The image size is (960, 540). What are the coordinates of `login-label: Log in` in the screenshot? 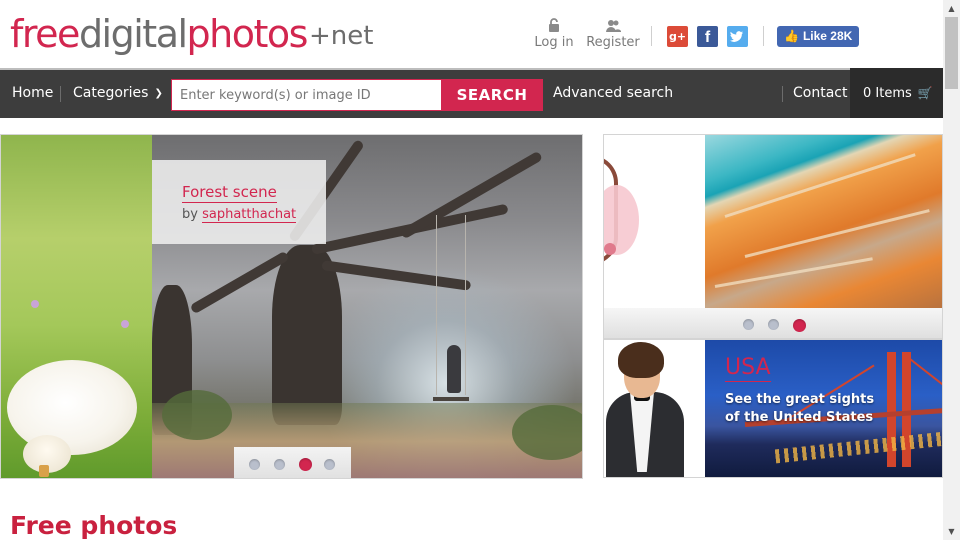 It's located at (554, 42).